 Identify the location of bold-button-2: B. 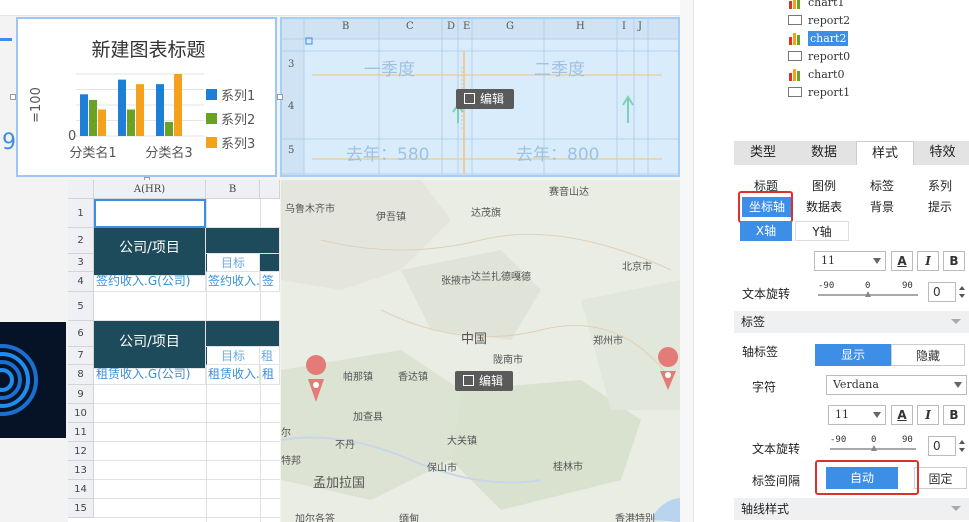
(954, 415).